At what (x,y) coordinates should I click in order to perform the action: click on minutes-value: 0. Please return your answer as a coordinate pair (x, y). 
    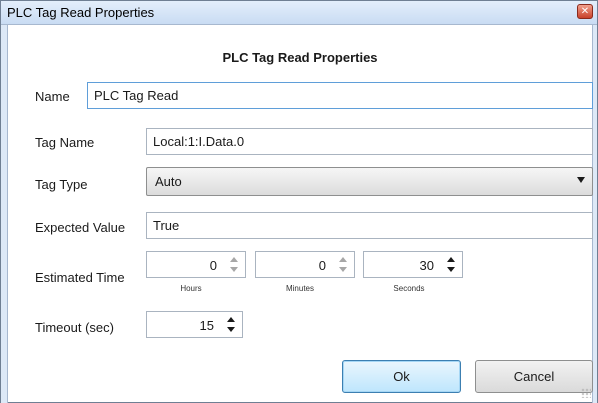
    Looking at the image, I should click on (322, 265).